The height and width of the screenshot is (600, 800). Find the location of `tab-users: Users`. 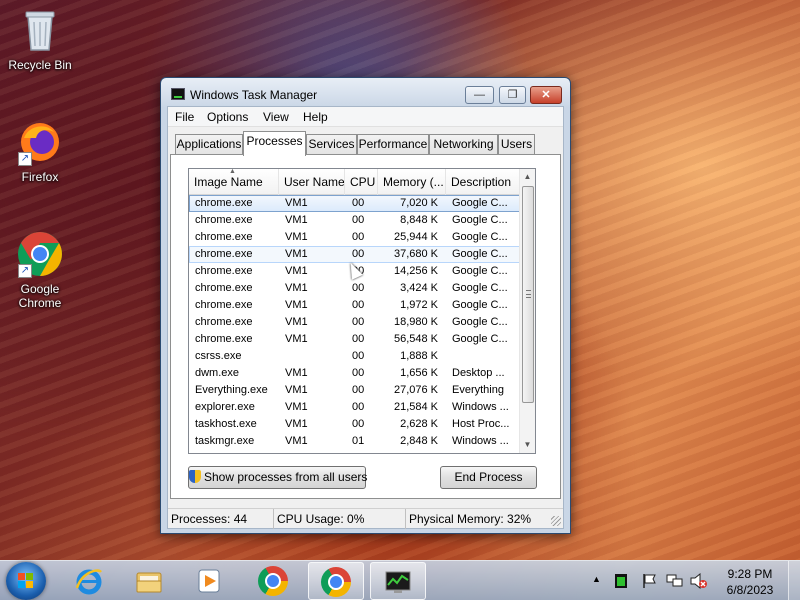

tab-users: Users is located at coordinates (516, 144).